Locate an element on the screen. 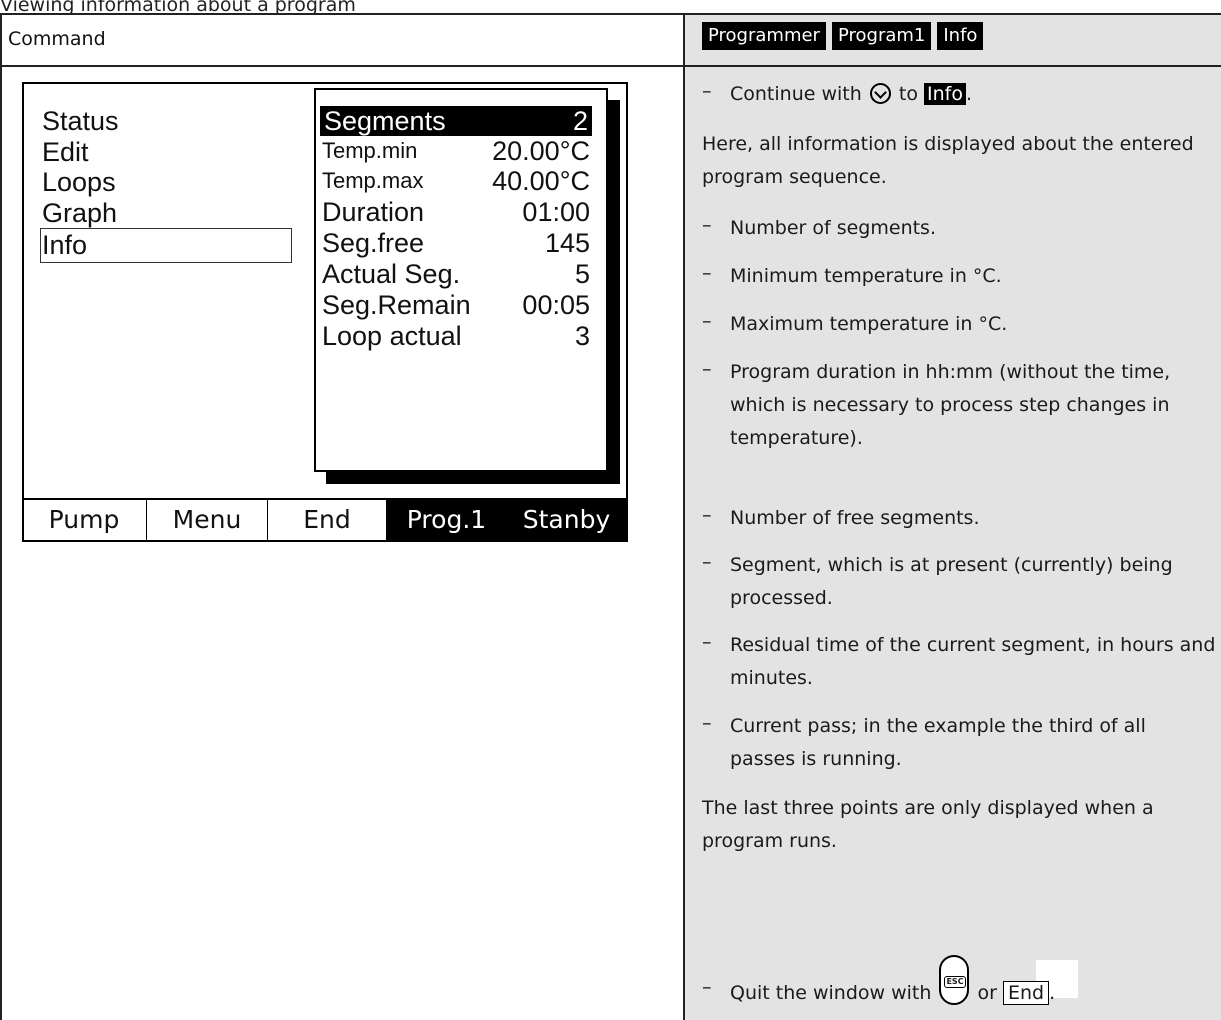  info-label: Loop actual is located at coordinates (392, 336).